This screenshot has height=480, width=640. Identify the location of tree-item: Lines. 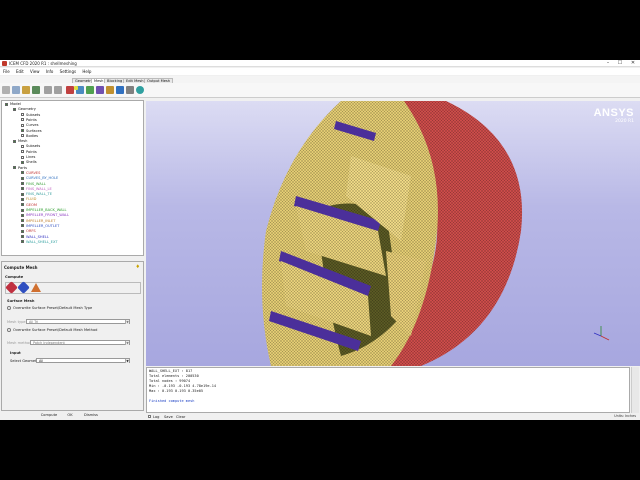
(28, 157).